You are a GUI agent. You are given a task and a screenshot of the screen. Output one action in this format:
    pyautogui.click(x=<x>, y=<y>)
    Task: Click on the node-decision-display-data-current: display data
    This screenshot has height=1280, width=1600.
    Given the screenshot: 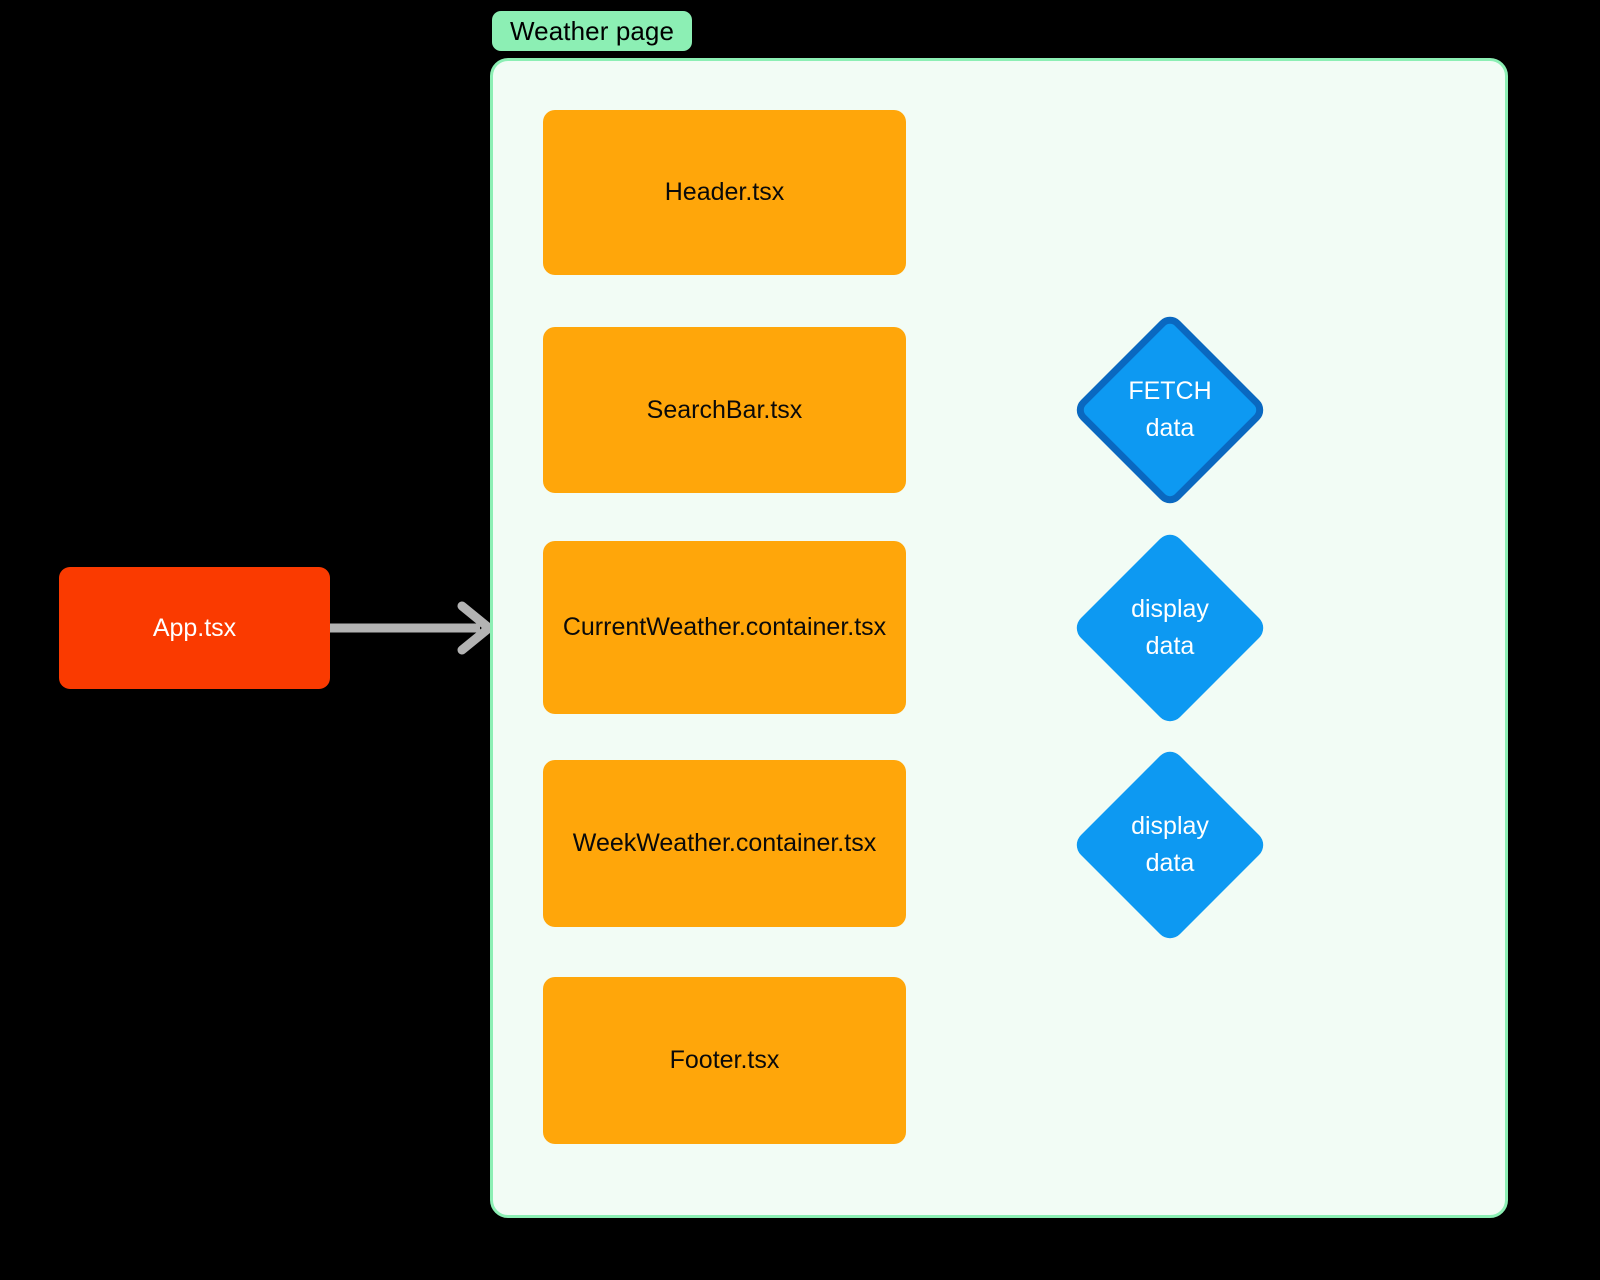 What is the action you would take?
    pyautogui.click(x=1170, y=628)
    